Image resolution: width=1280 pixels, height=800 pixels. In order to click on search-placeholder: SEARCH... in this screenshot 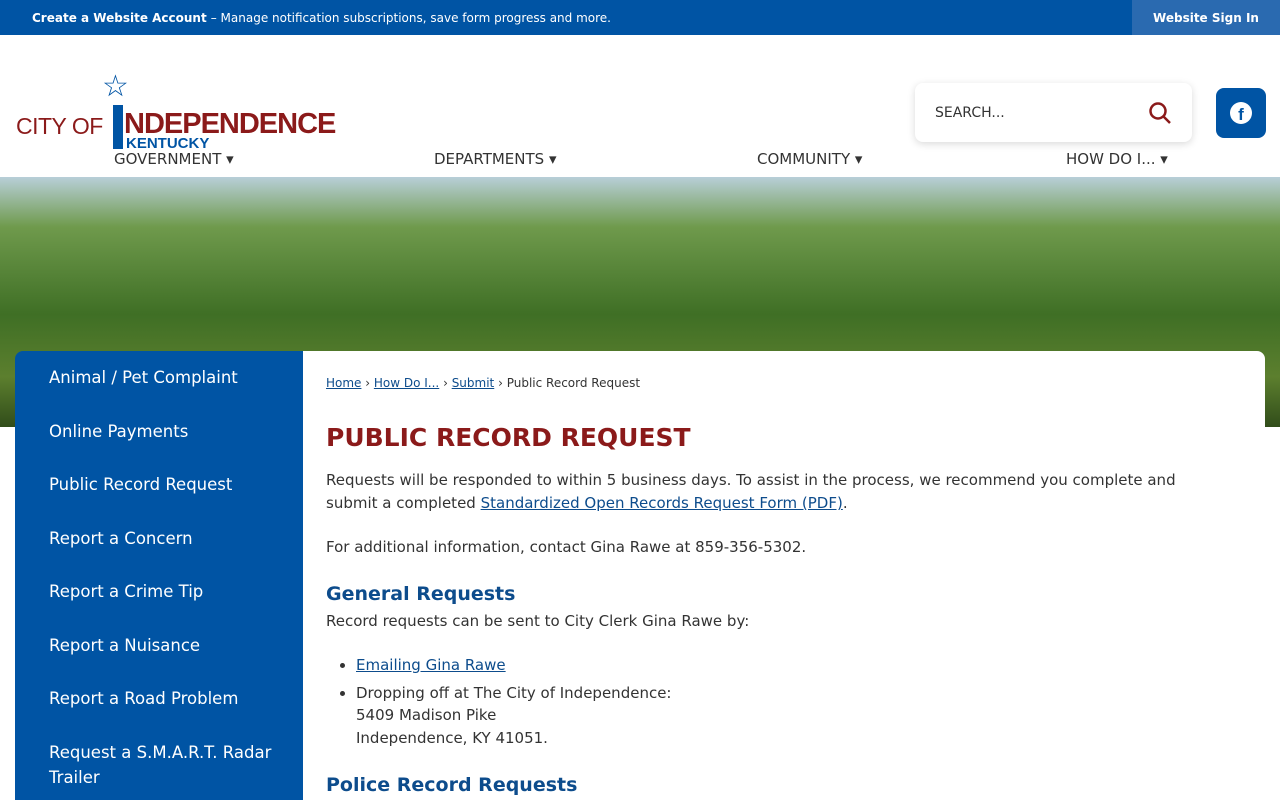, I will do `click(970, 112)`.